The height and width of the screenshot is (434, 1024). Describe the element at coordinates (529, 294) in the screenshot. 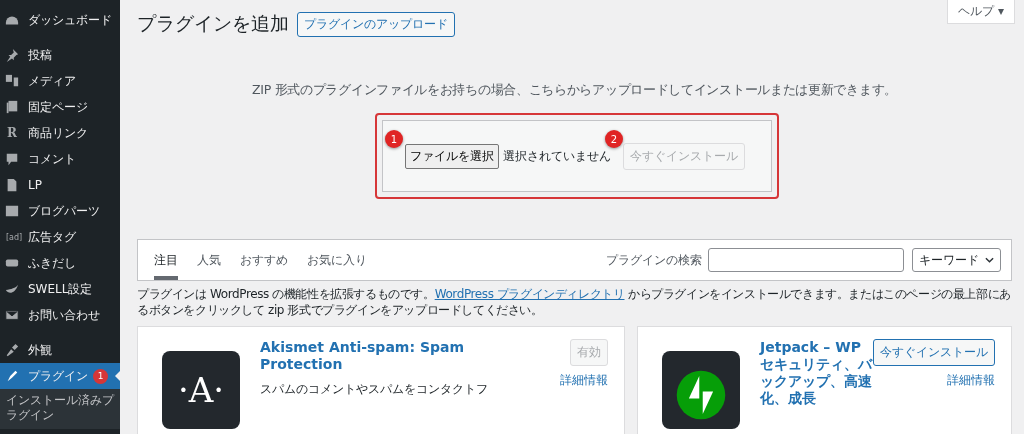

I see `plugin-directory-link: WordPress プラグインディレクトリ` at that location.